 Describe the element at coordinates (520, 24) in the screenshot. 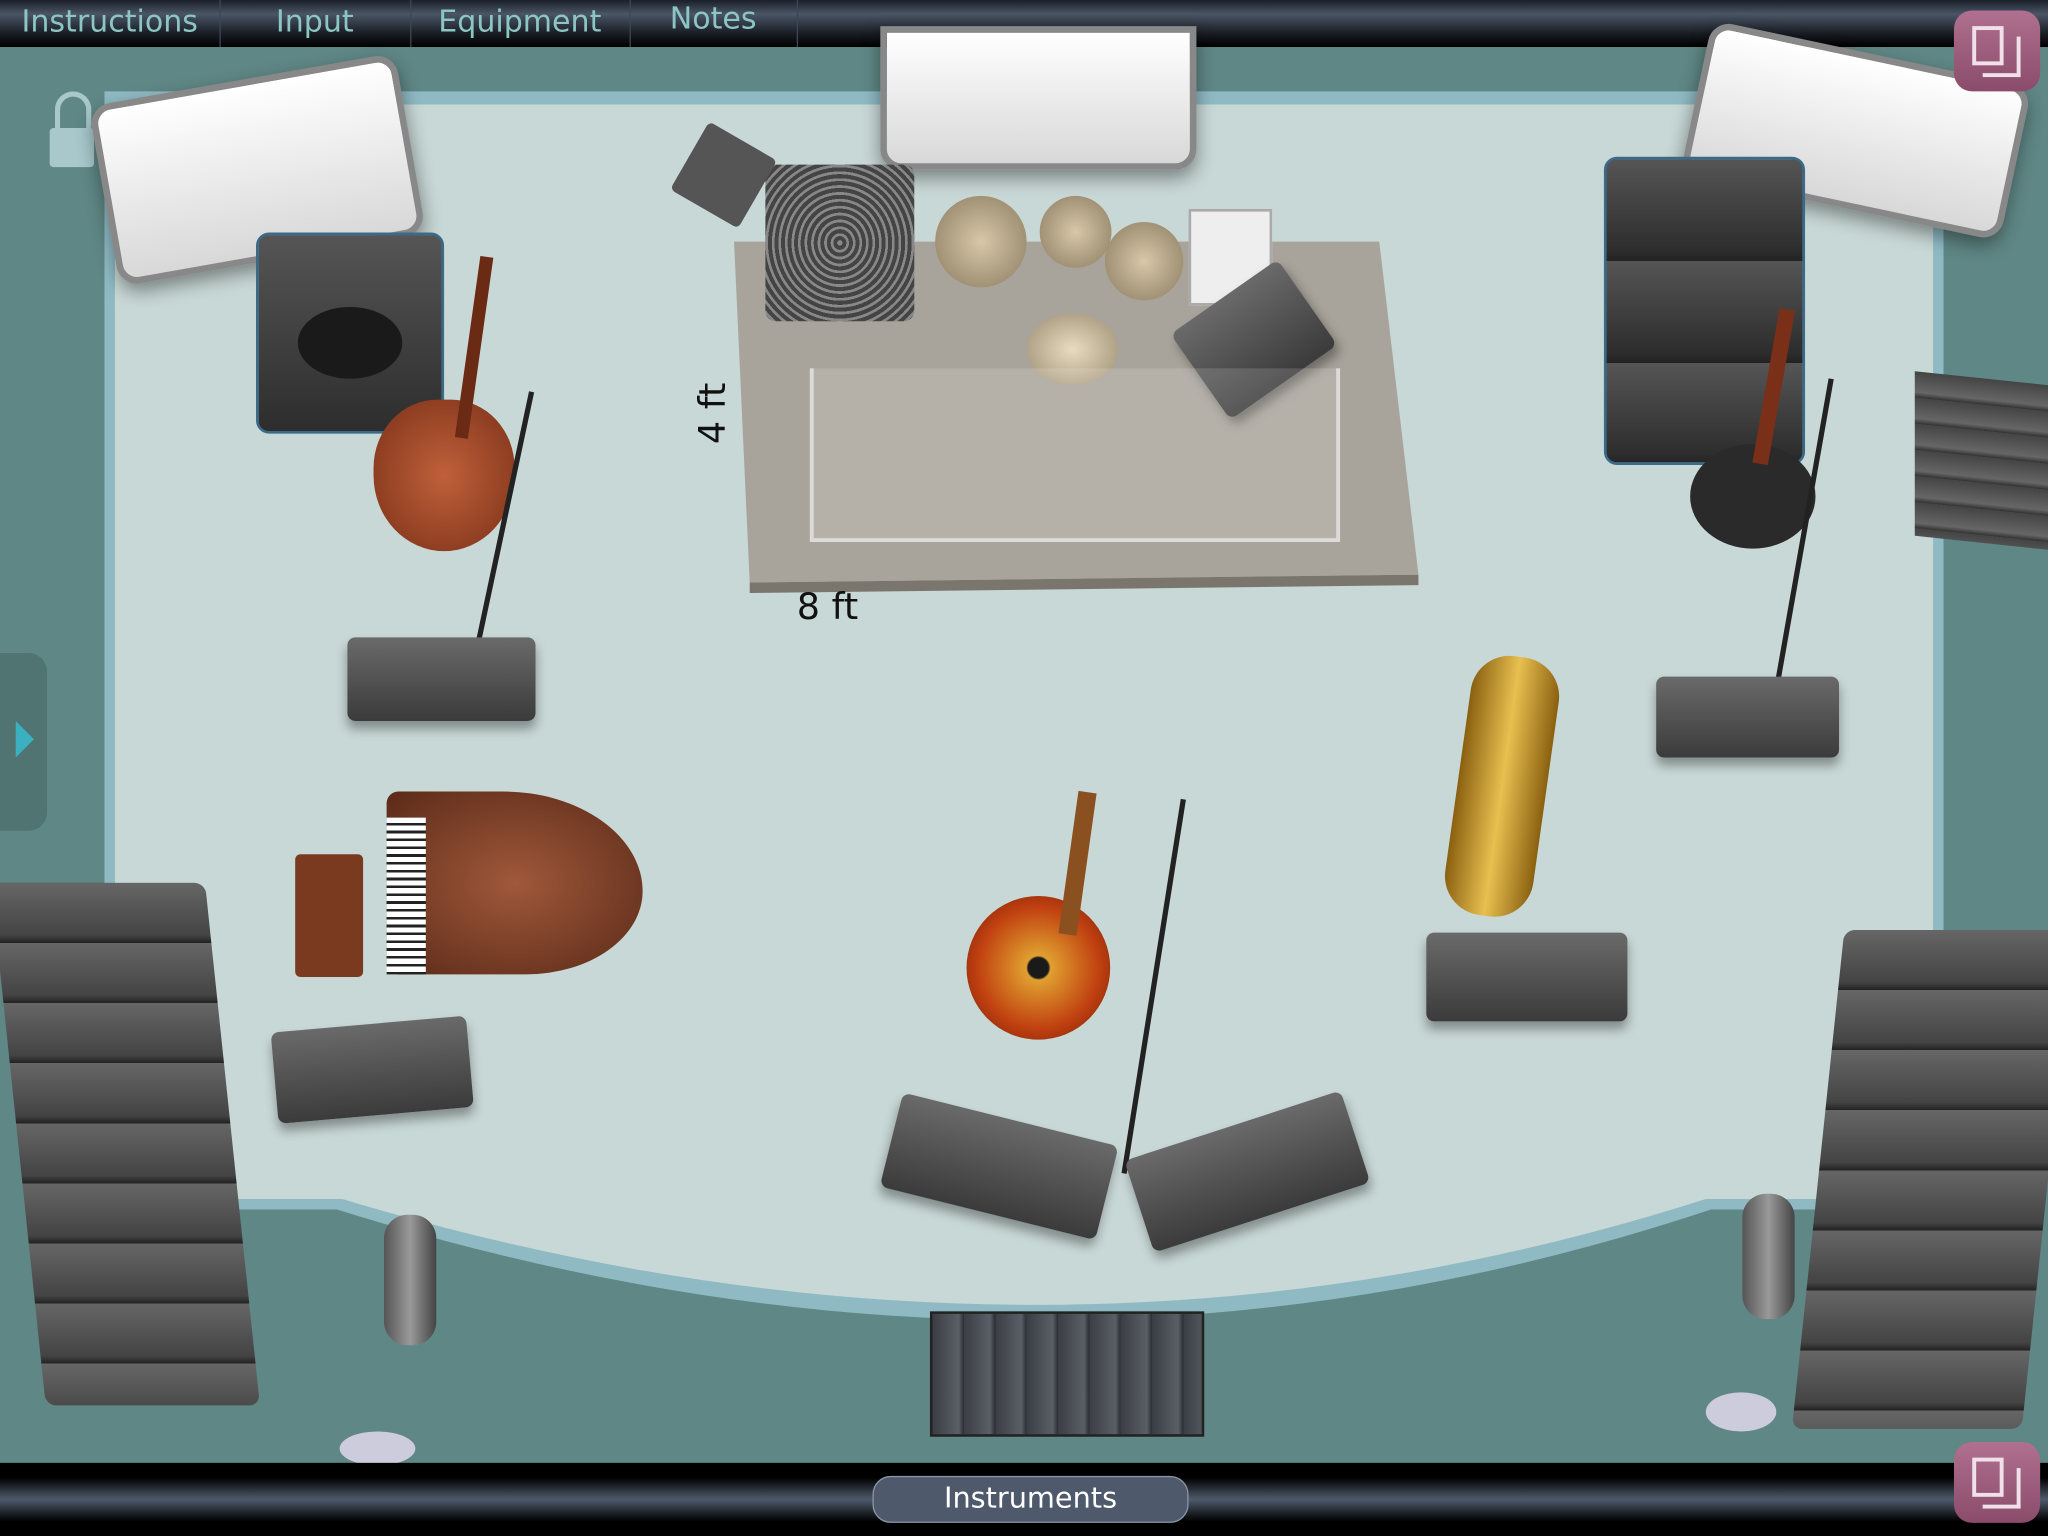

I see `tab-equipment: Equipment` at that location.